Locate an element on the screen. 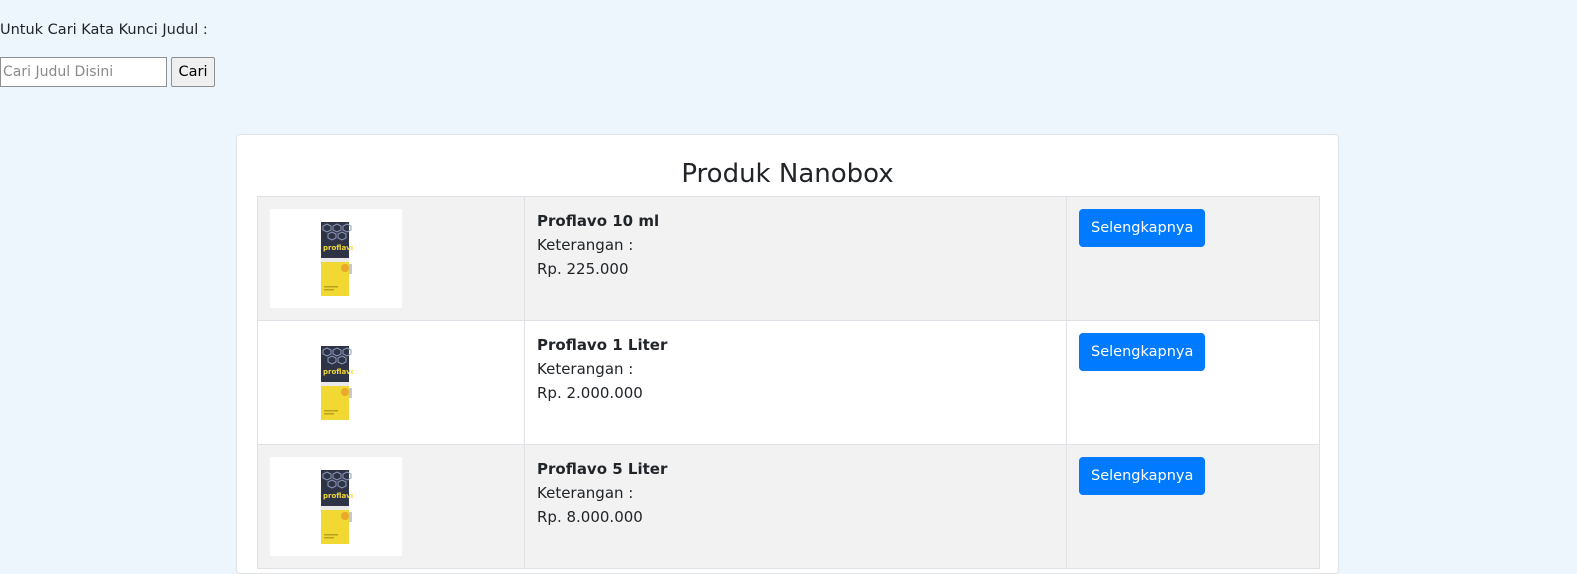 This screenshot has height=574, width=1577. search-input is located at coordinates (83, 72).